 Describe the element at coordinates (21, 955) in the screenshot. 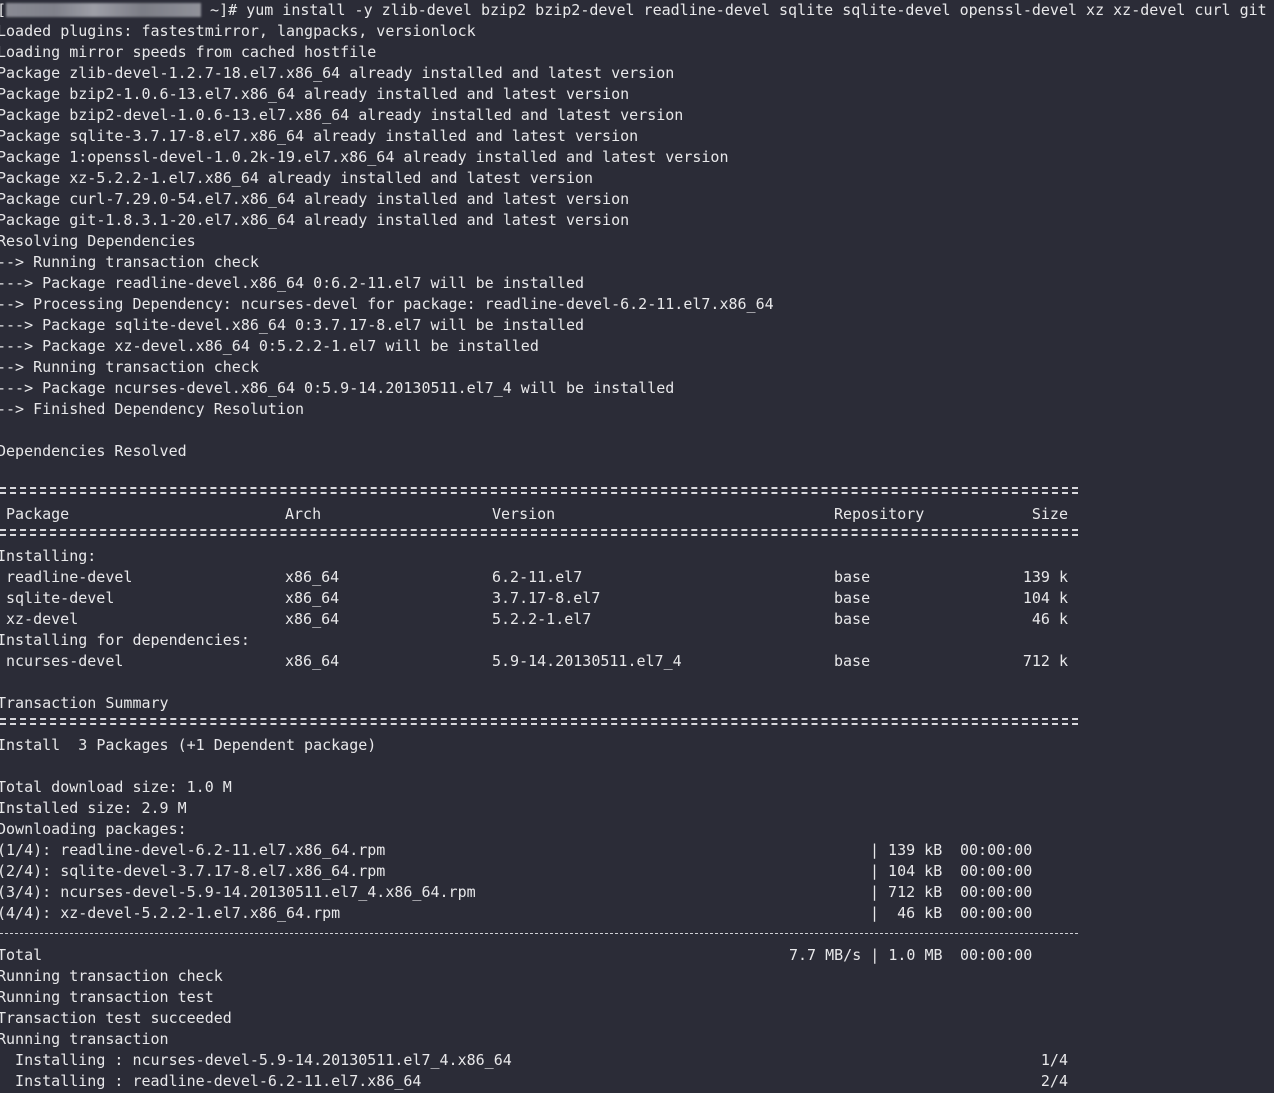

I see `total-label: Total` at that location.